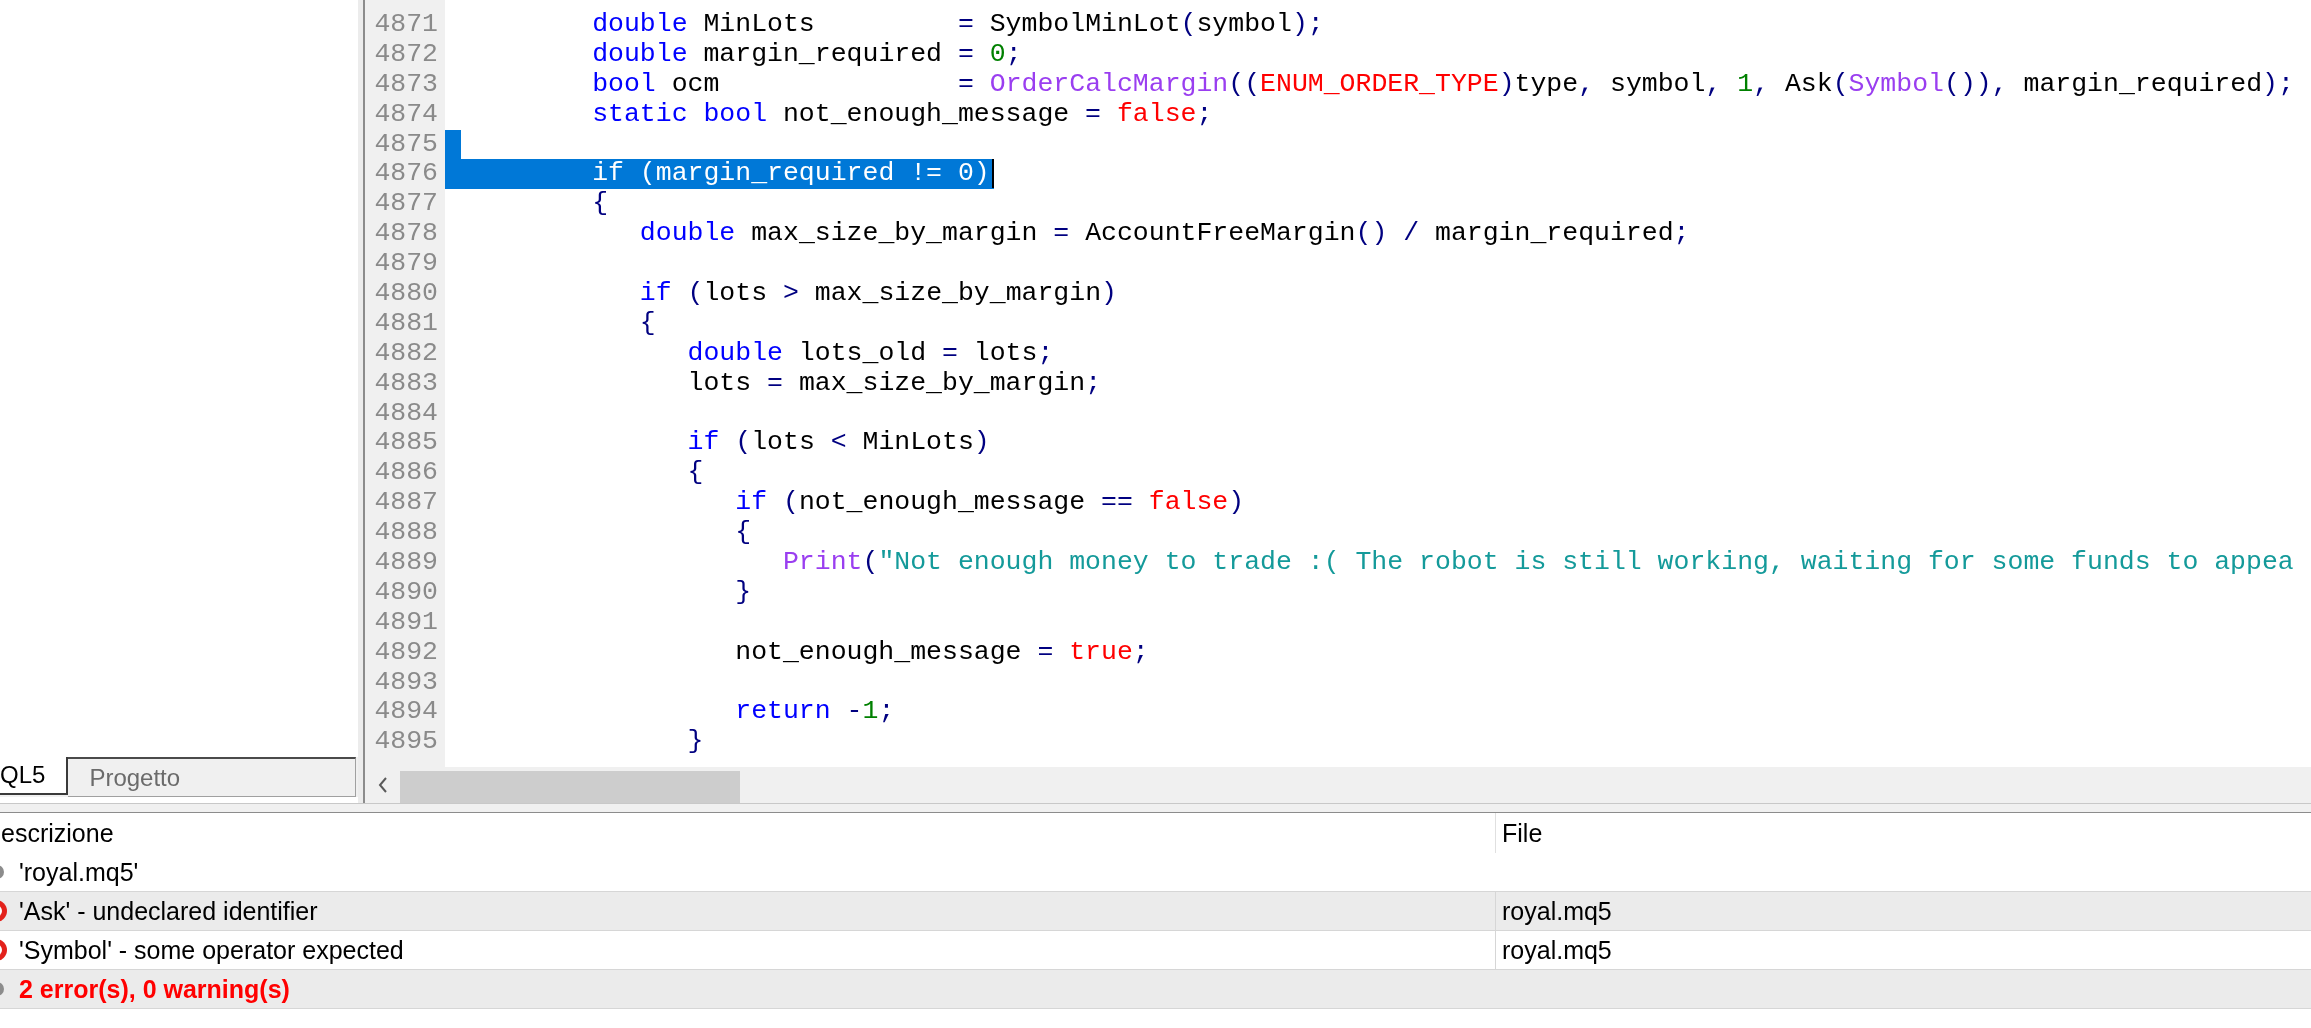 The height and width of the screenshot is (1028, 2311). I want to click on message-text: 'Symbol' - some operator expected, so click(211, 950).